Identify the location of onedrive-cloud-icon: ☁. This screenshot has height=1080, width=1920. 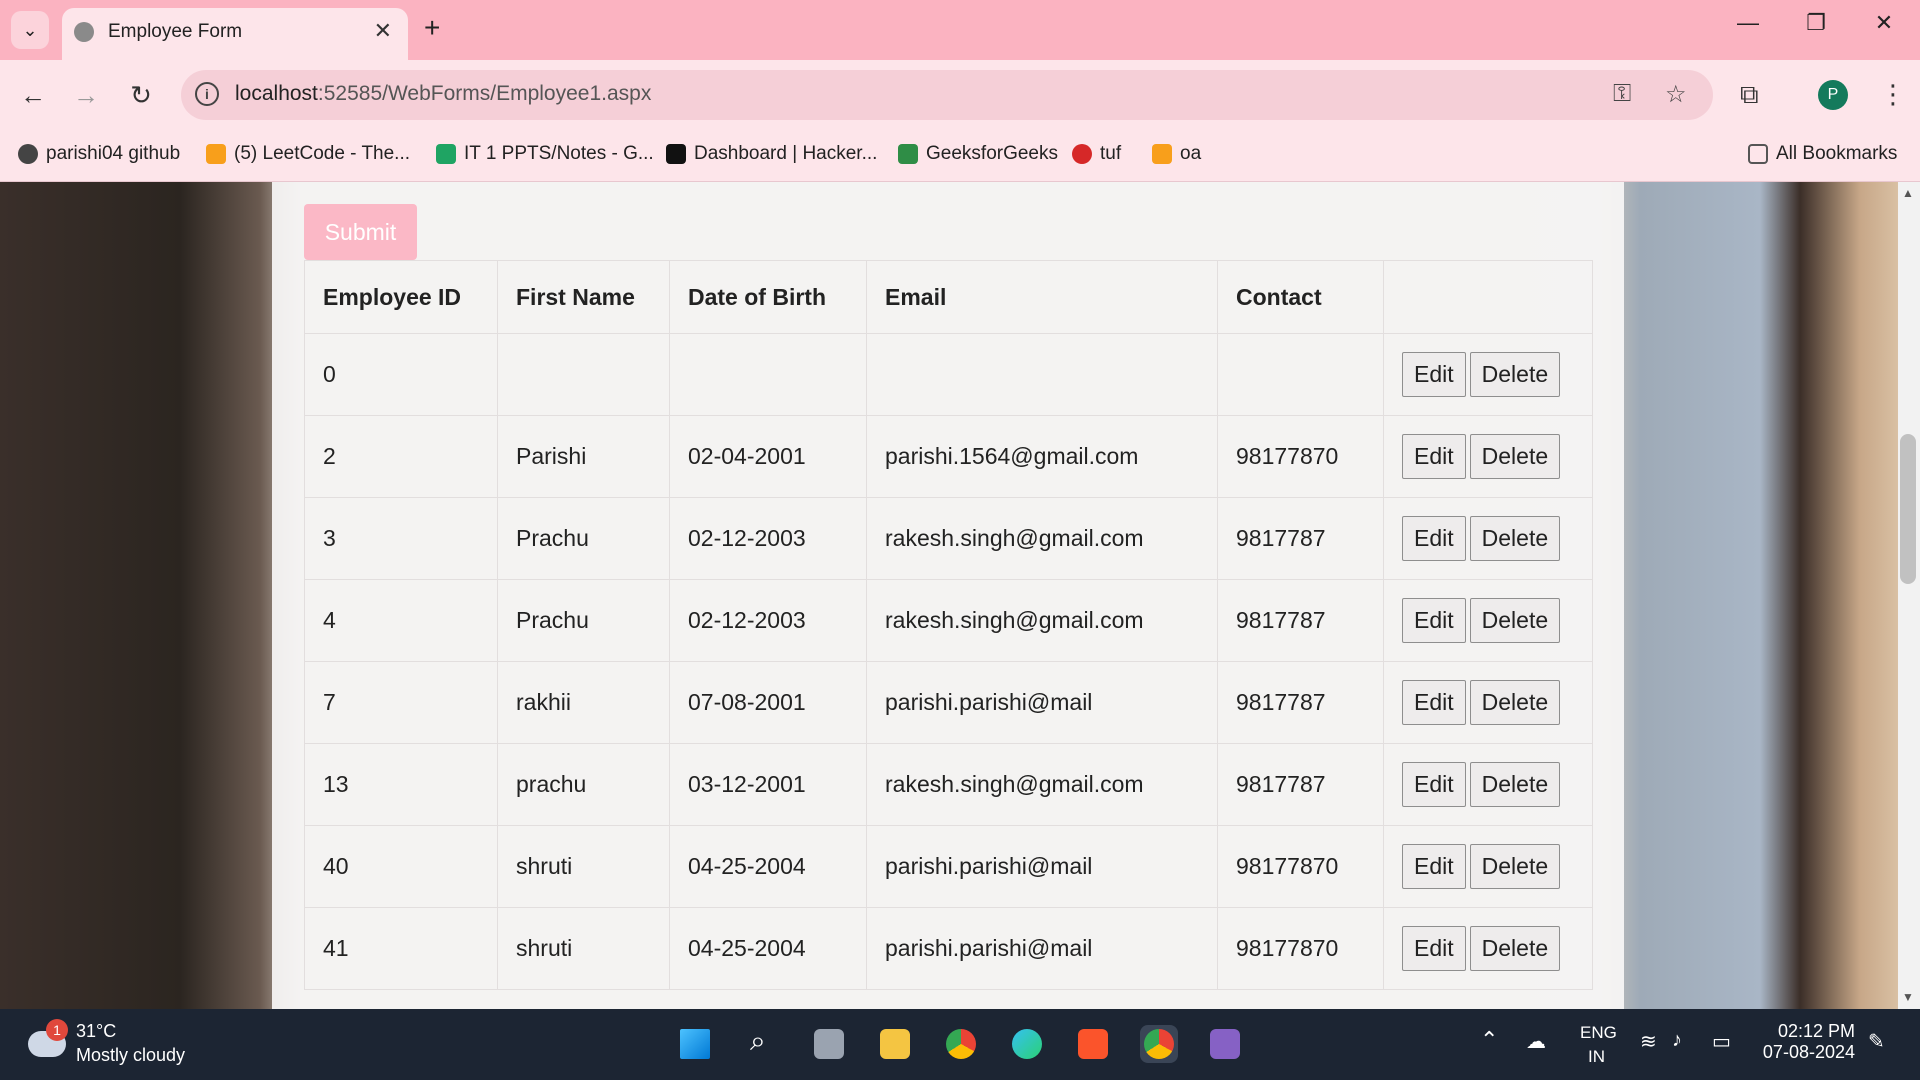
(1536, 1041).